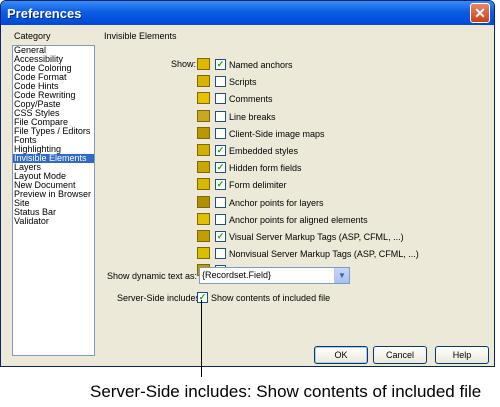  I want to click on anchor-icon, so click(203, 64).